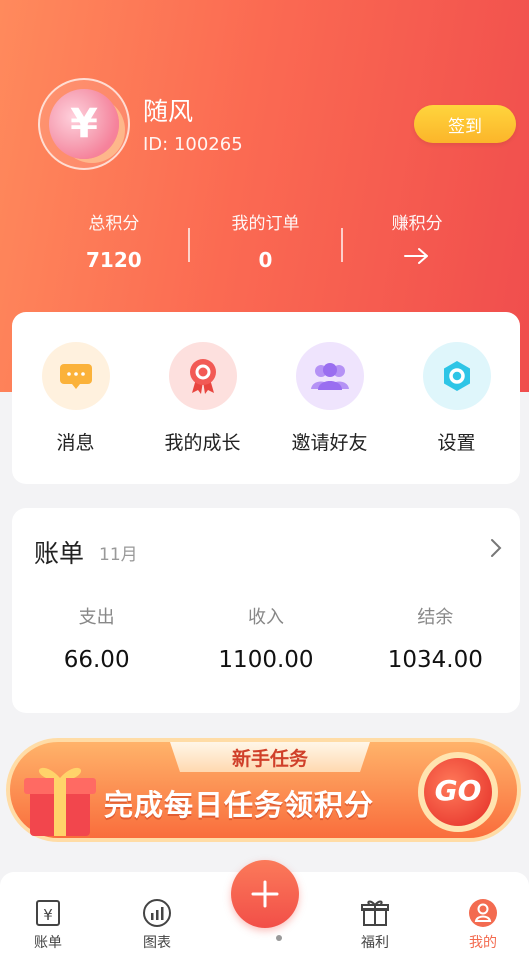 The image size is (529, 961). What do you see at coordinates (266, 660) in the screenshot?
I see `bill-col-value: 1100.00` at bounding box center [266, 660].